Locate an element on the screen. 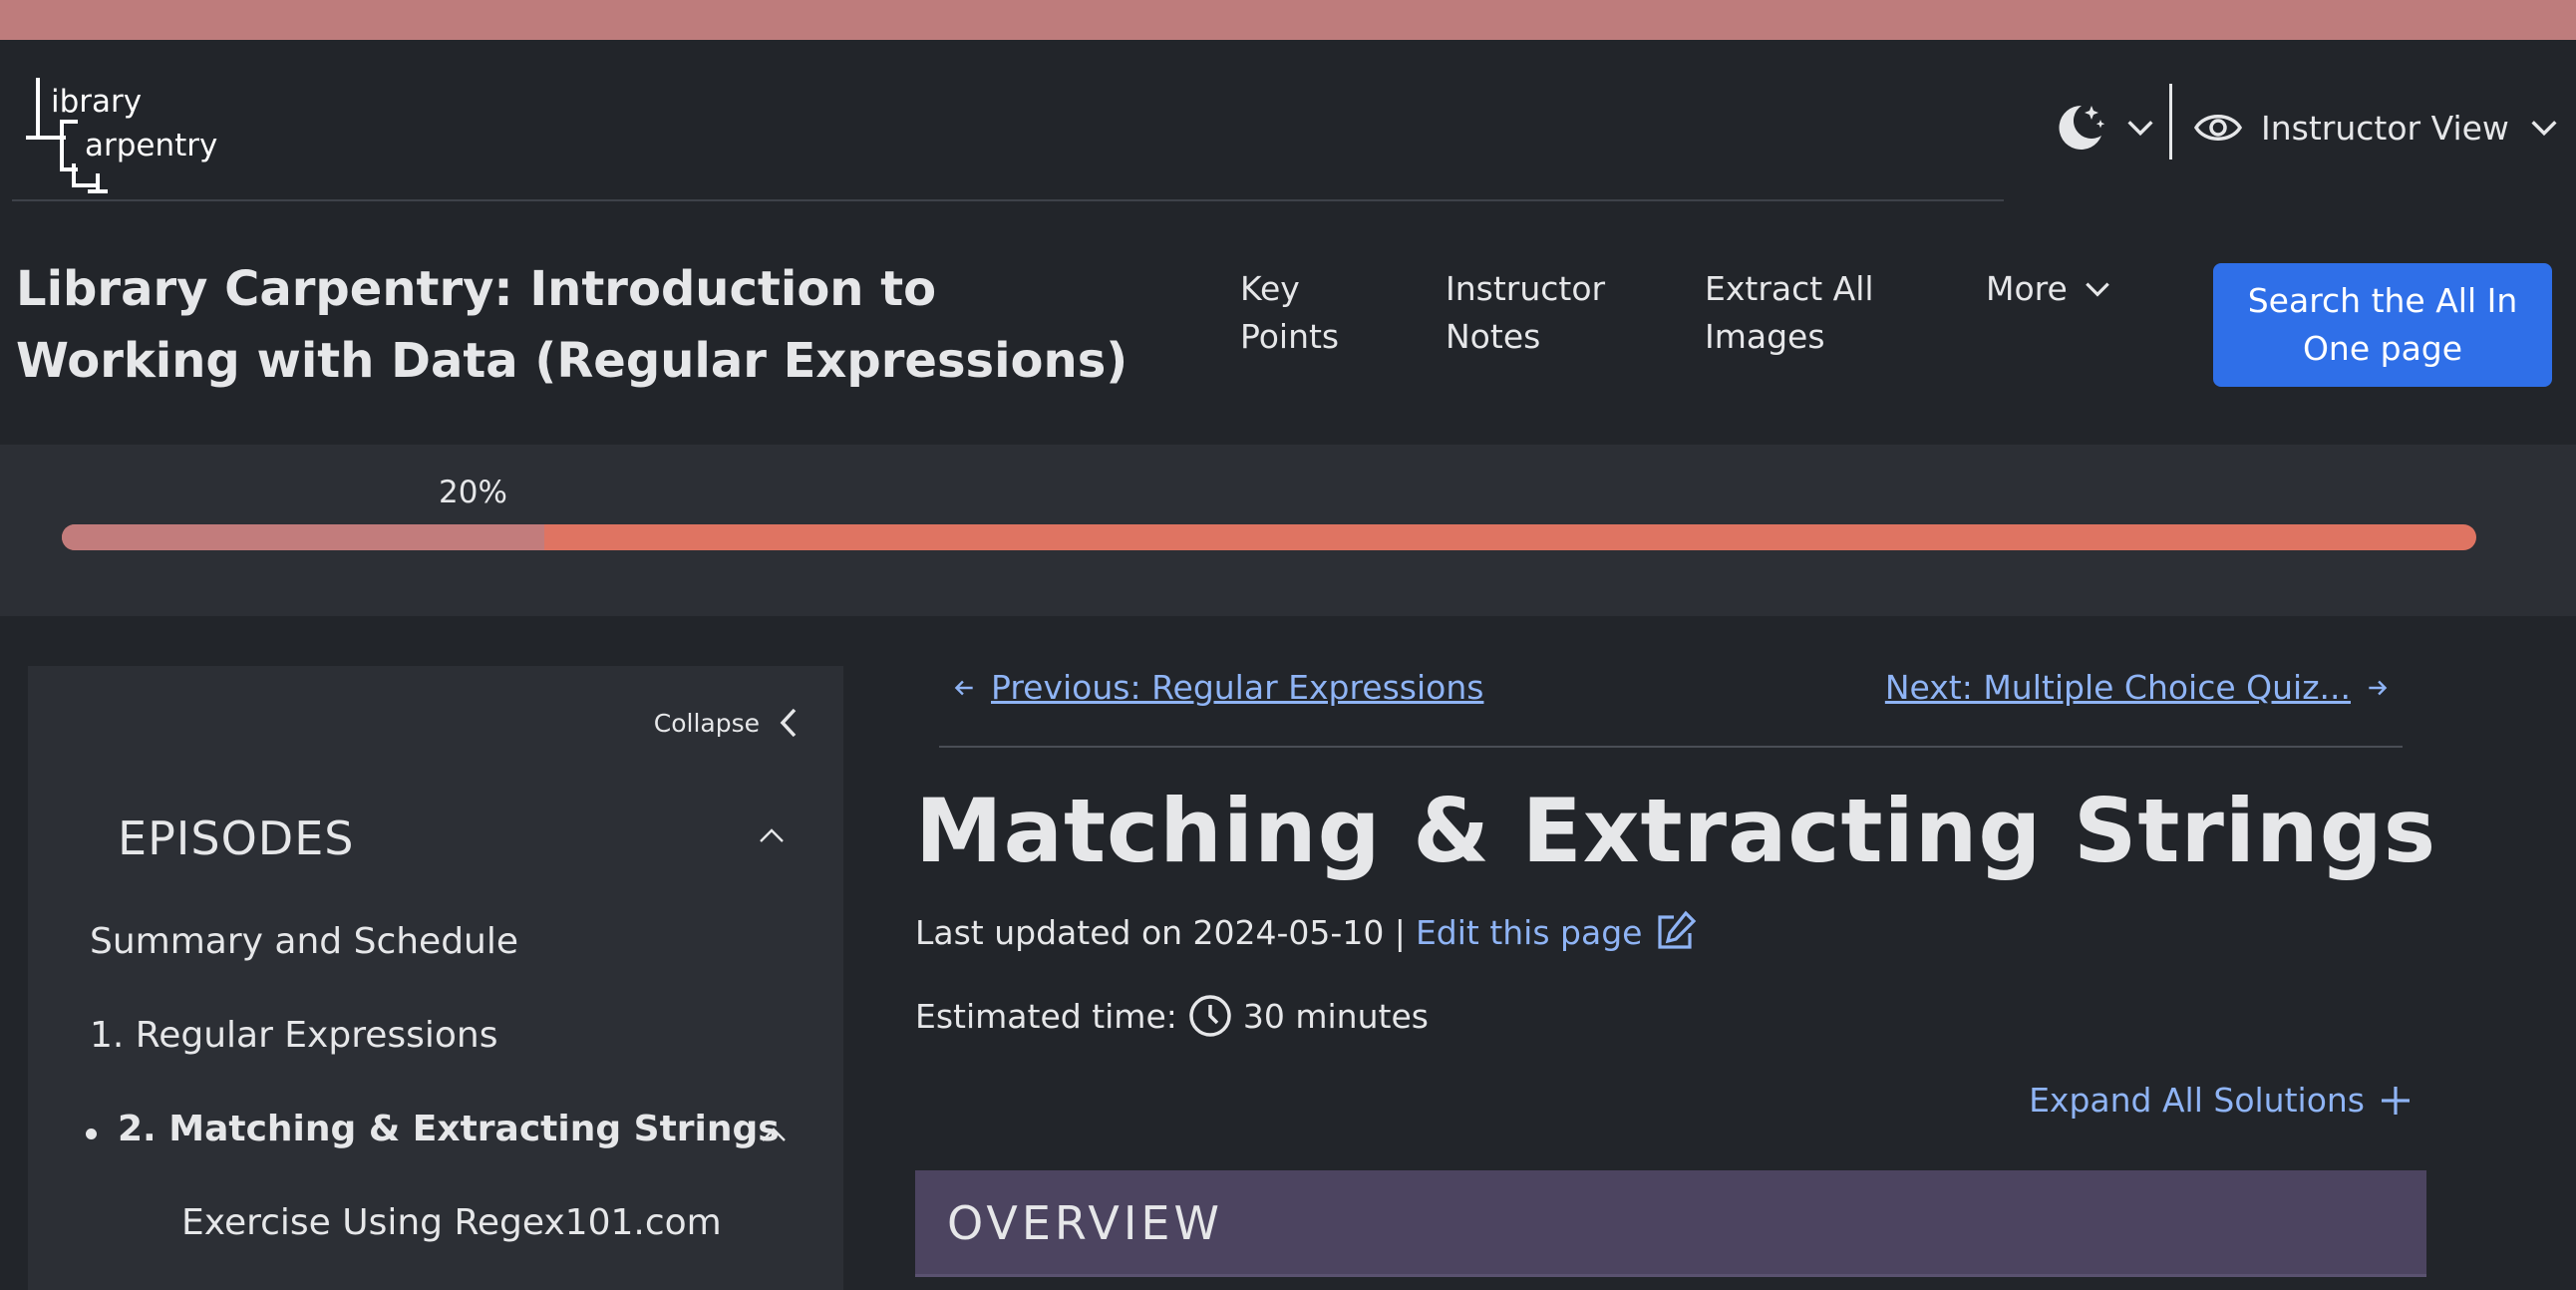  nav-more-label: More is located at coordinates (2027, 288).